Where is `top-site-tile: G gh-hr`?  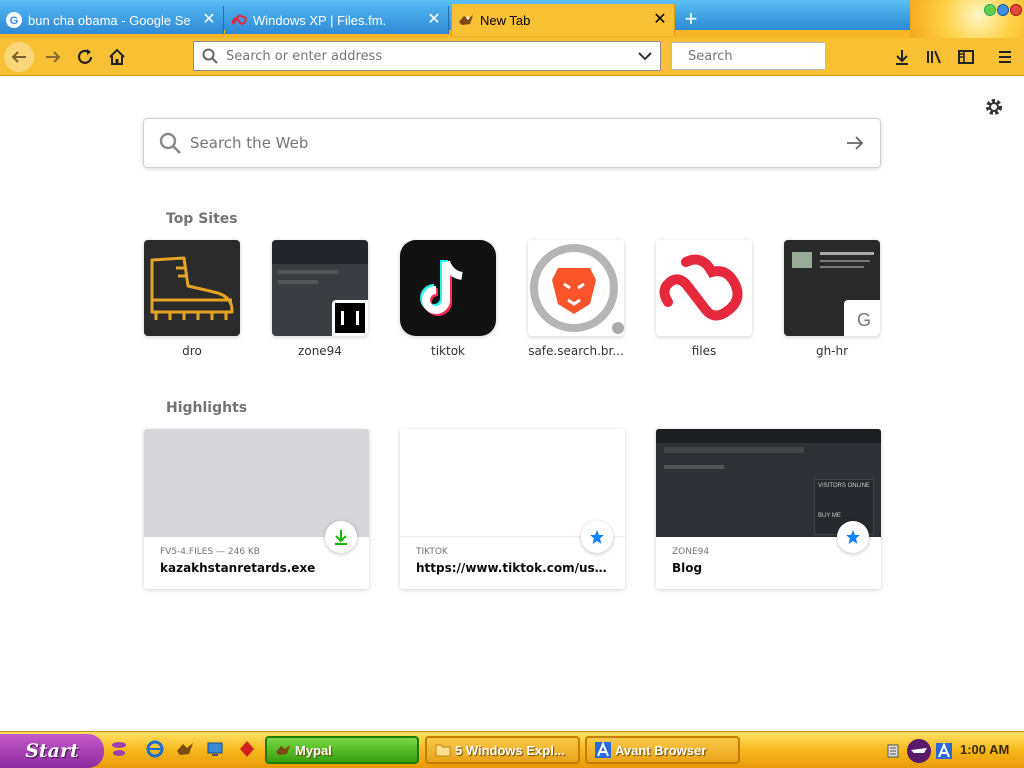 top-site-tile: G gh-hr is located at coordinates (832, 299).